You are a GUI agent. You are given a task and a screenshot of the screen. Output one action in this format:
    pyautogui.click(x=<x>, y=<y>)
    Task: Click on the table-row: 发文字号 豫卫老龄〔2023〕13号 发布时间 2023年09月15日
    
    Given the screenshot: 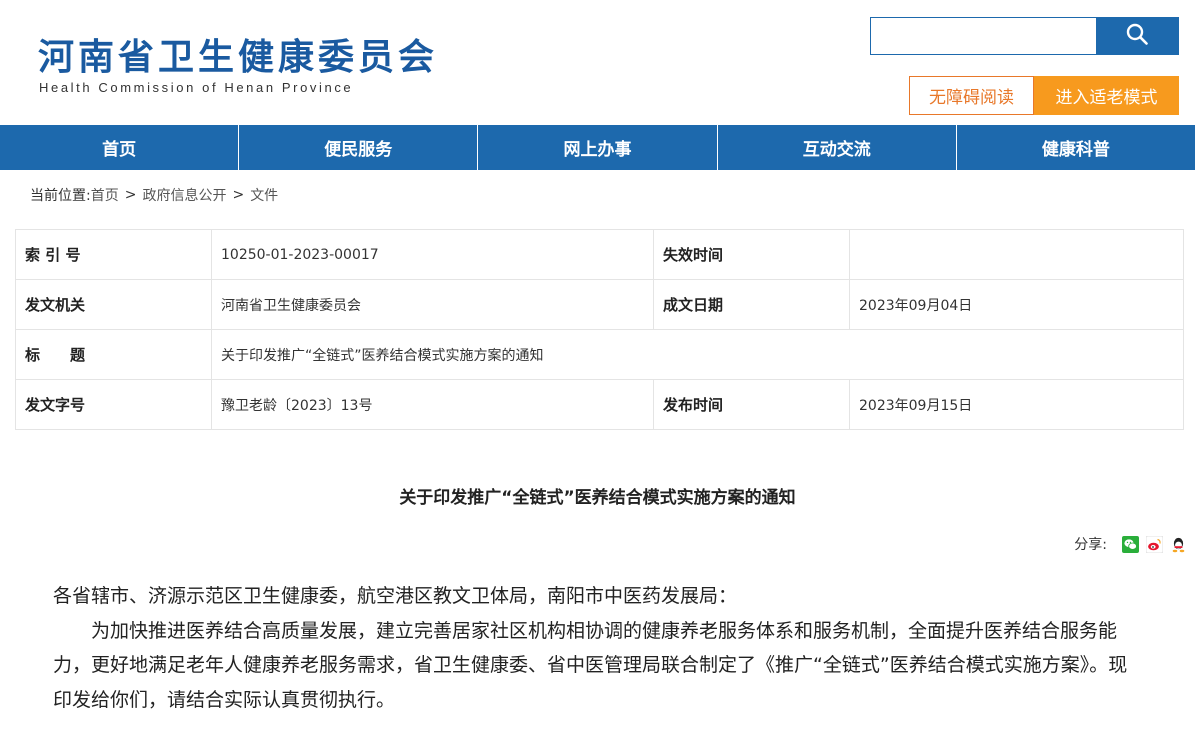 What is the action you would take?
    pyautogui.click(x=599, y=404)
    